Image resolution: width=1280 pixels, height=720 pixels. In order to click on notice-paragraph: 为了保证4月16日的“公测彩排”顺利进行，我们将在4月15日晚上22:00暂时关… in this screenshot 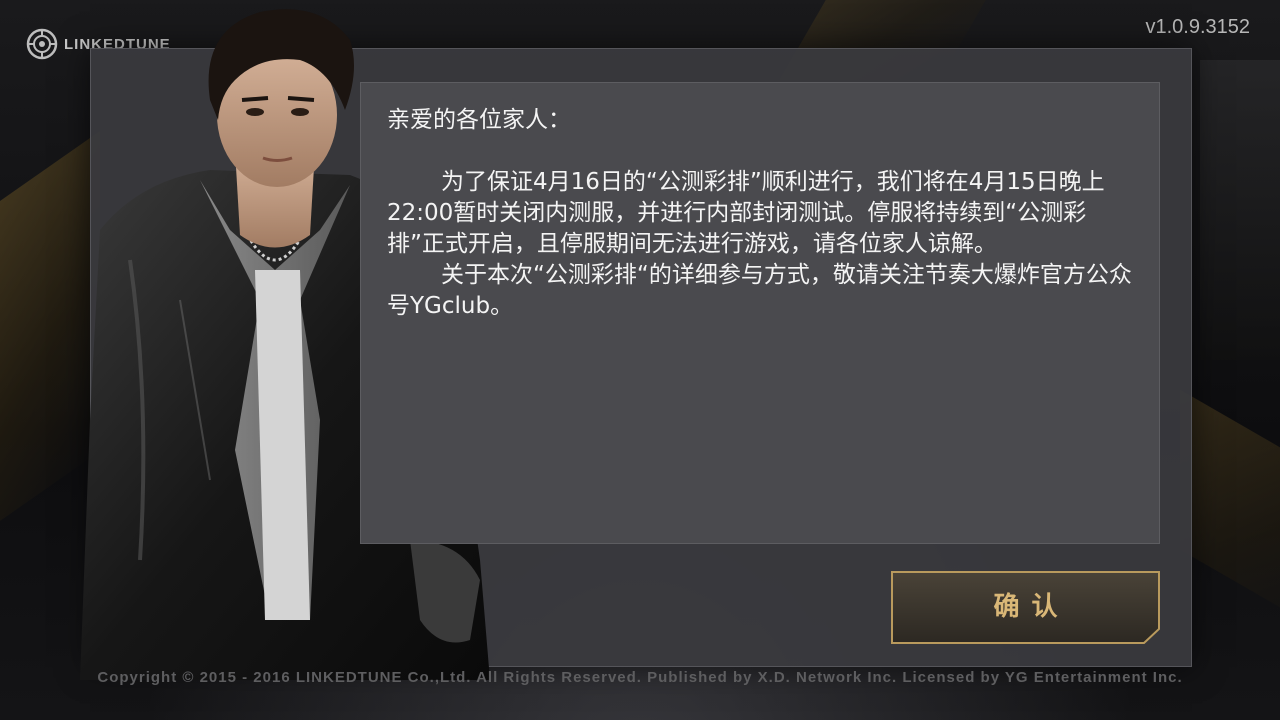, I will do `click(746, 213)`.